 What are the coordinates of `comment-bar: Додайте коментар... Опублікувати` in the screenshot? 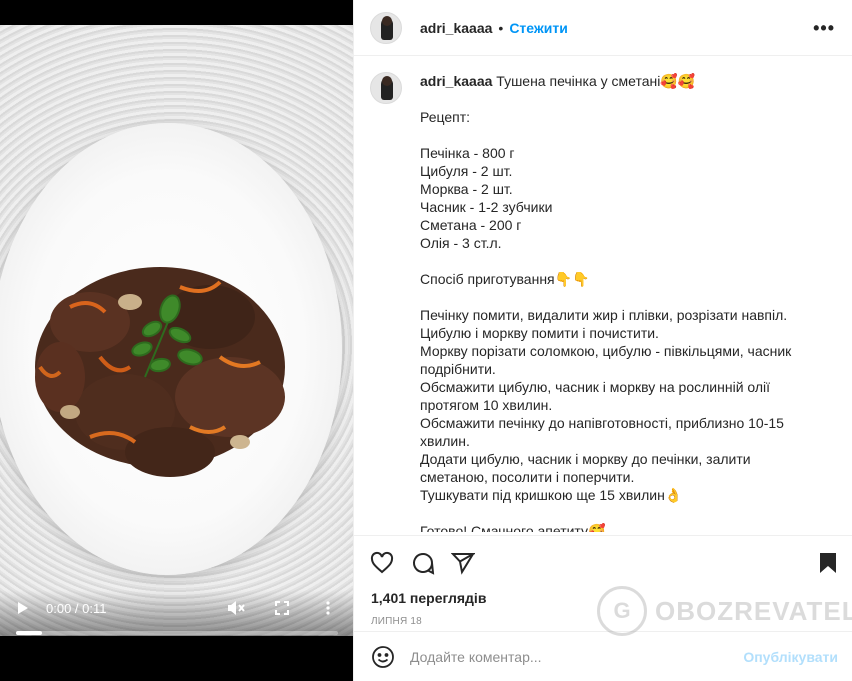 It's located at (603, 656).